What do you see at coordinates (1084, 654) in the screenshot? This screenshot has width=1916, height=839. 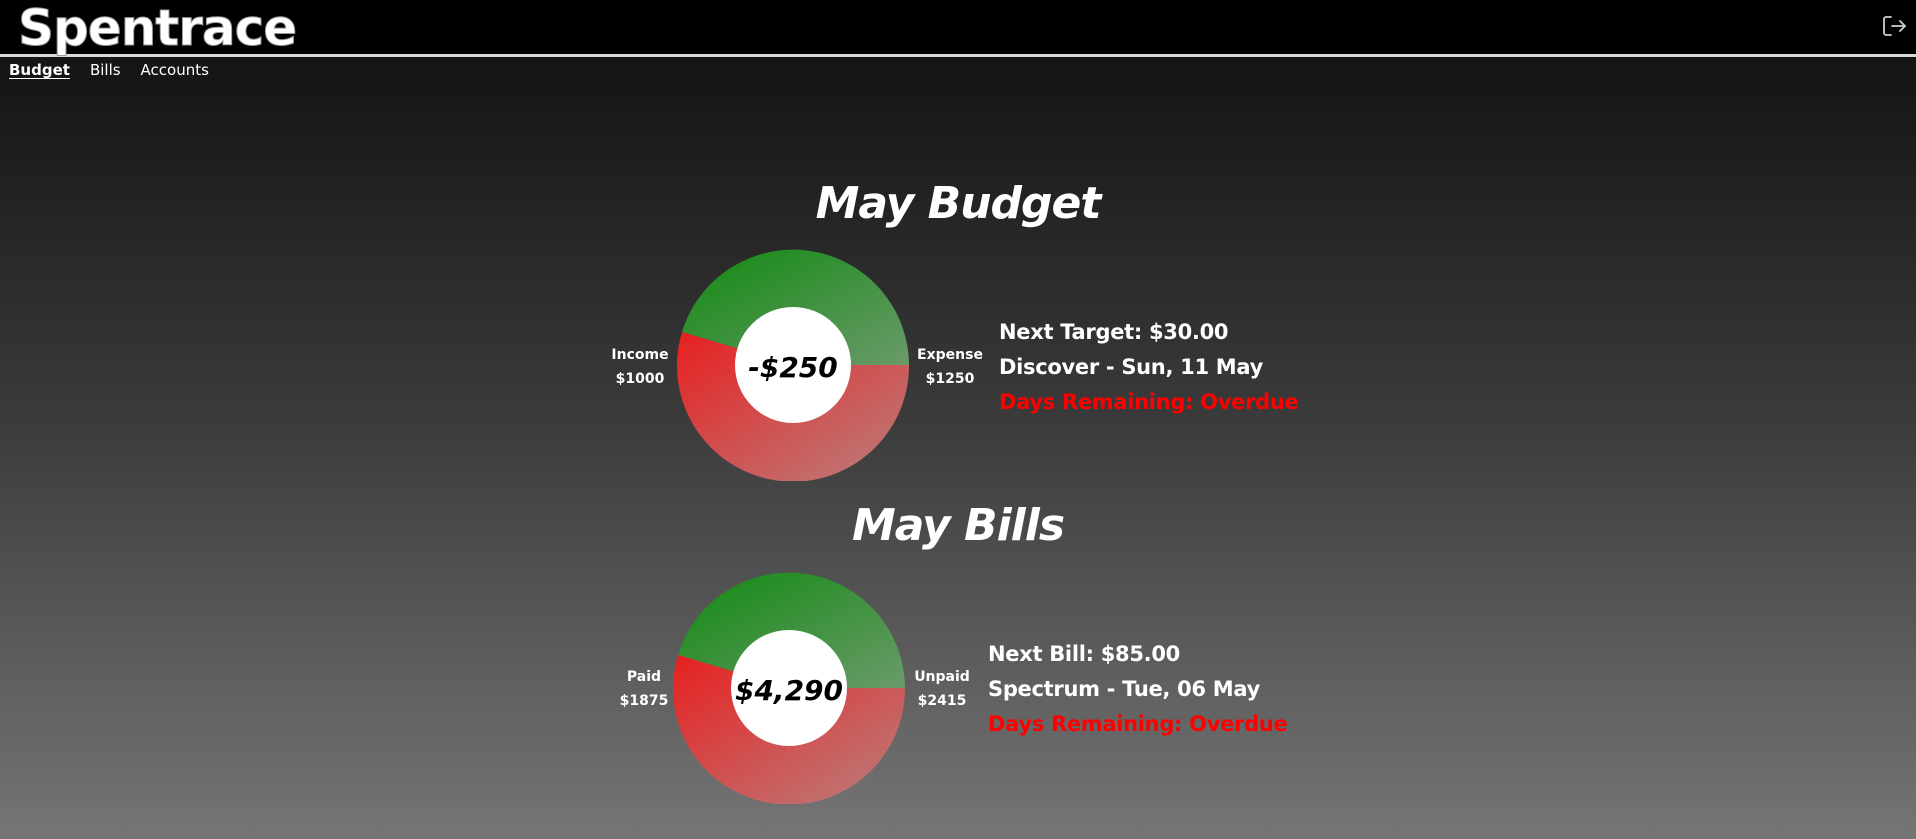 I see `next-bill: Next Bill: $85.00` at bounding box center [1084, 654].